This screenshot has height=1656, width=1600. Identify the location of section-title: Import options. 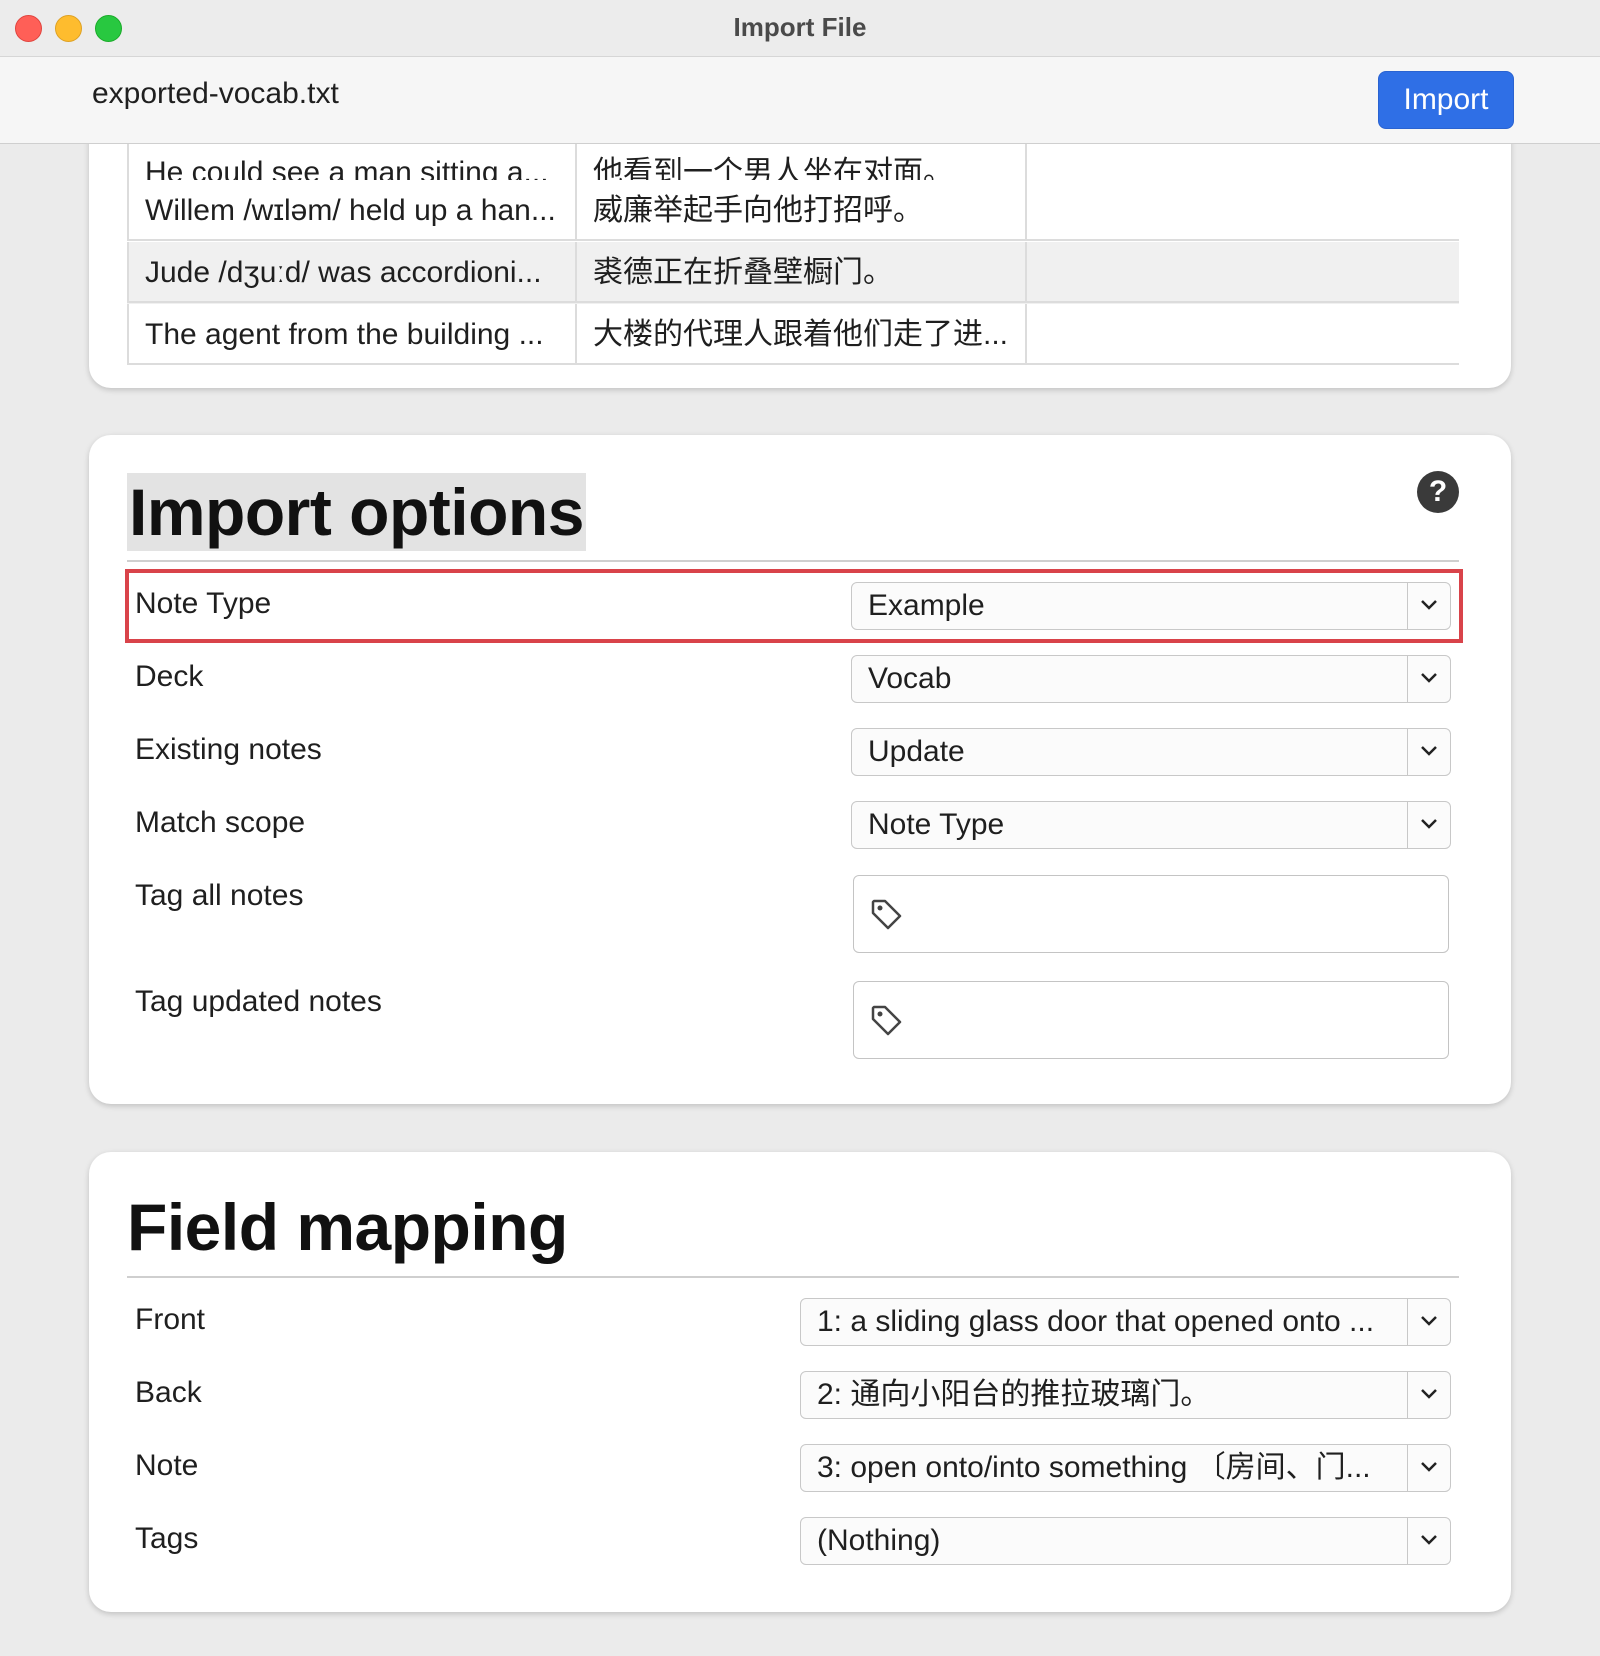
(356, 512).